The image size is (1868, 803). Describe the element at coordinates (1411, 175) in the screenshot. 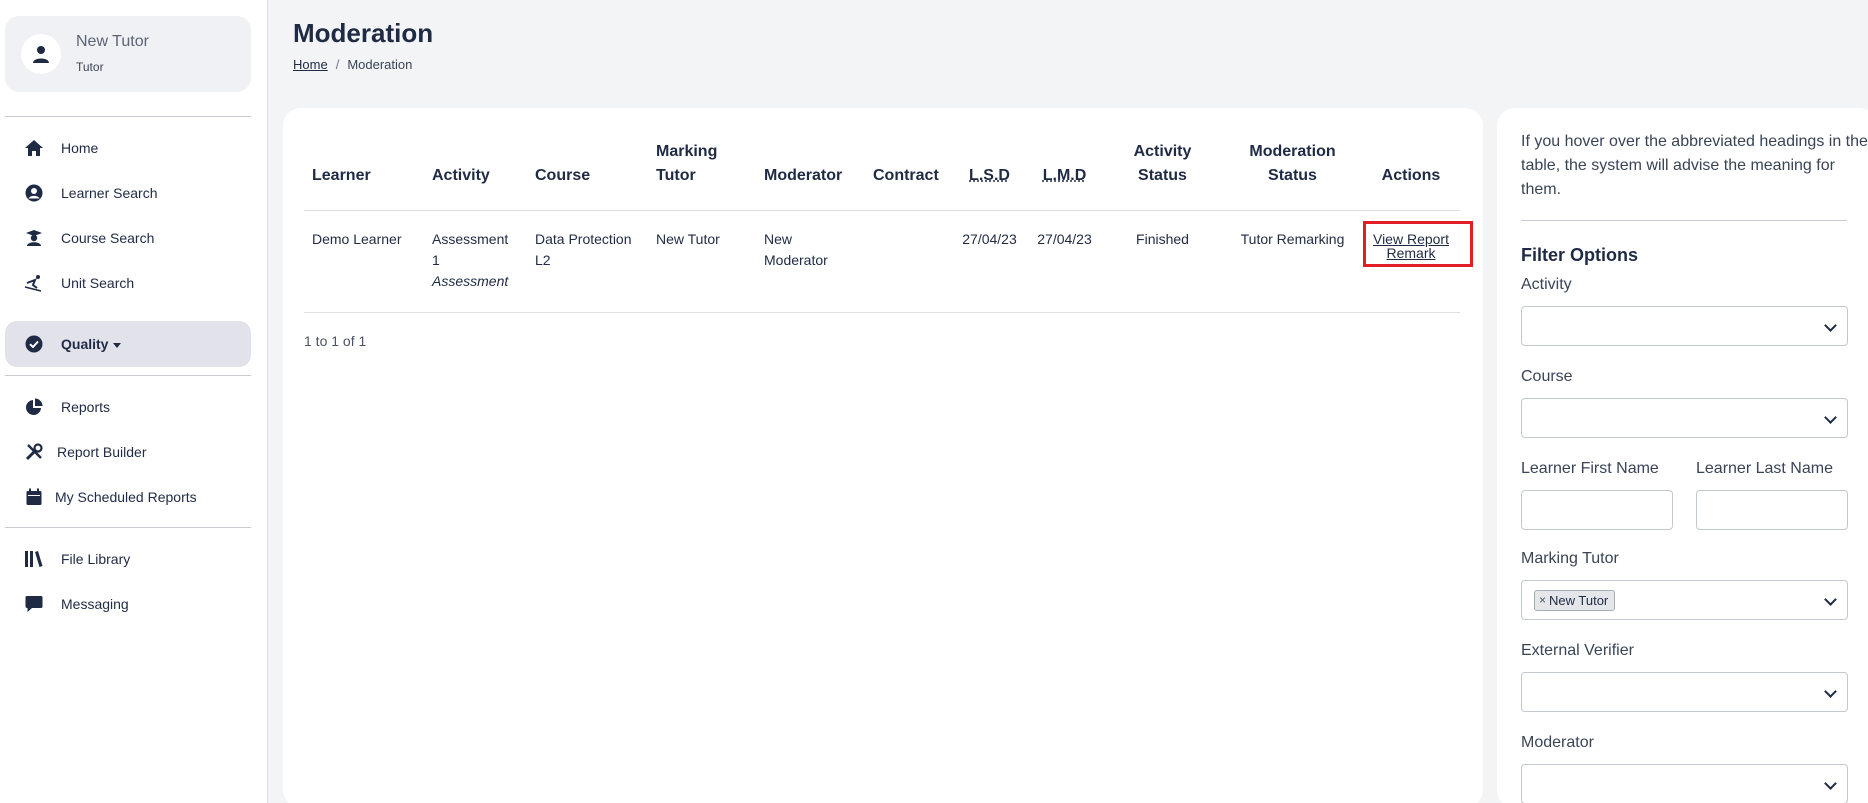

I see `column-header-actions: Actions` at that location.